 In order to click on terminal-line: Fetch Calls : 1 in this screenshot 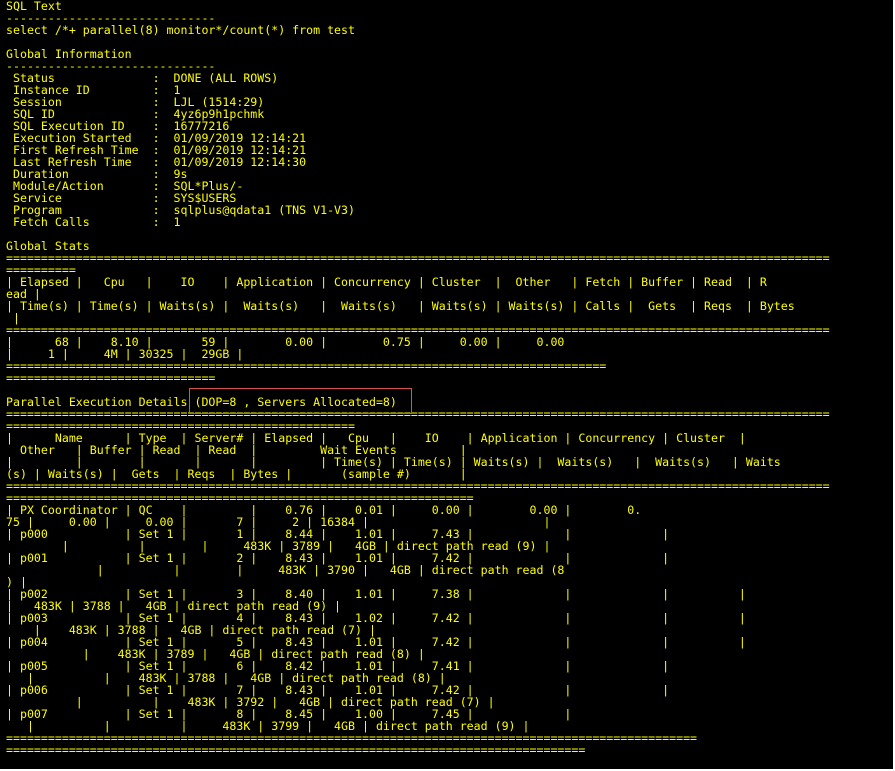, I will do `click(93, 222)`.